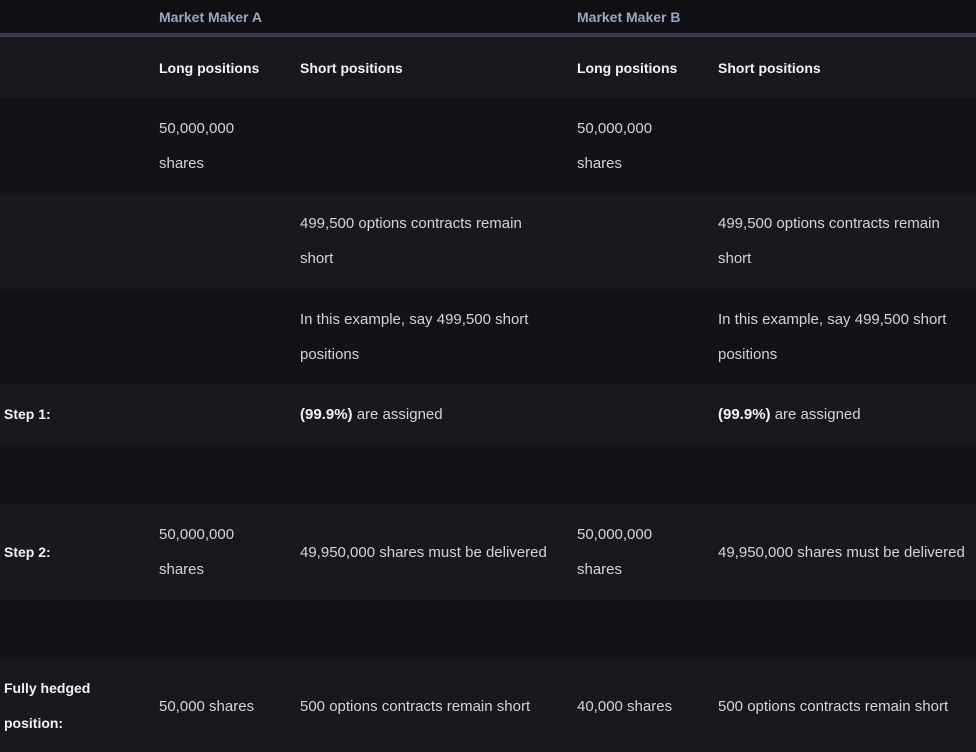 The image size is (976, 752). I want to click on a-long-hedged: 50,000 shares, so click(207, 706).